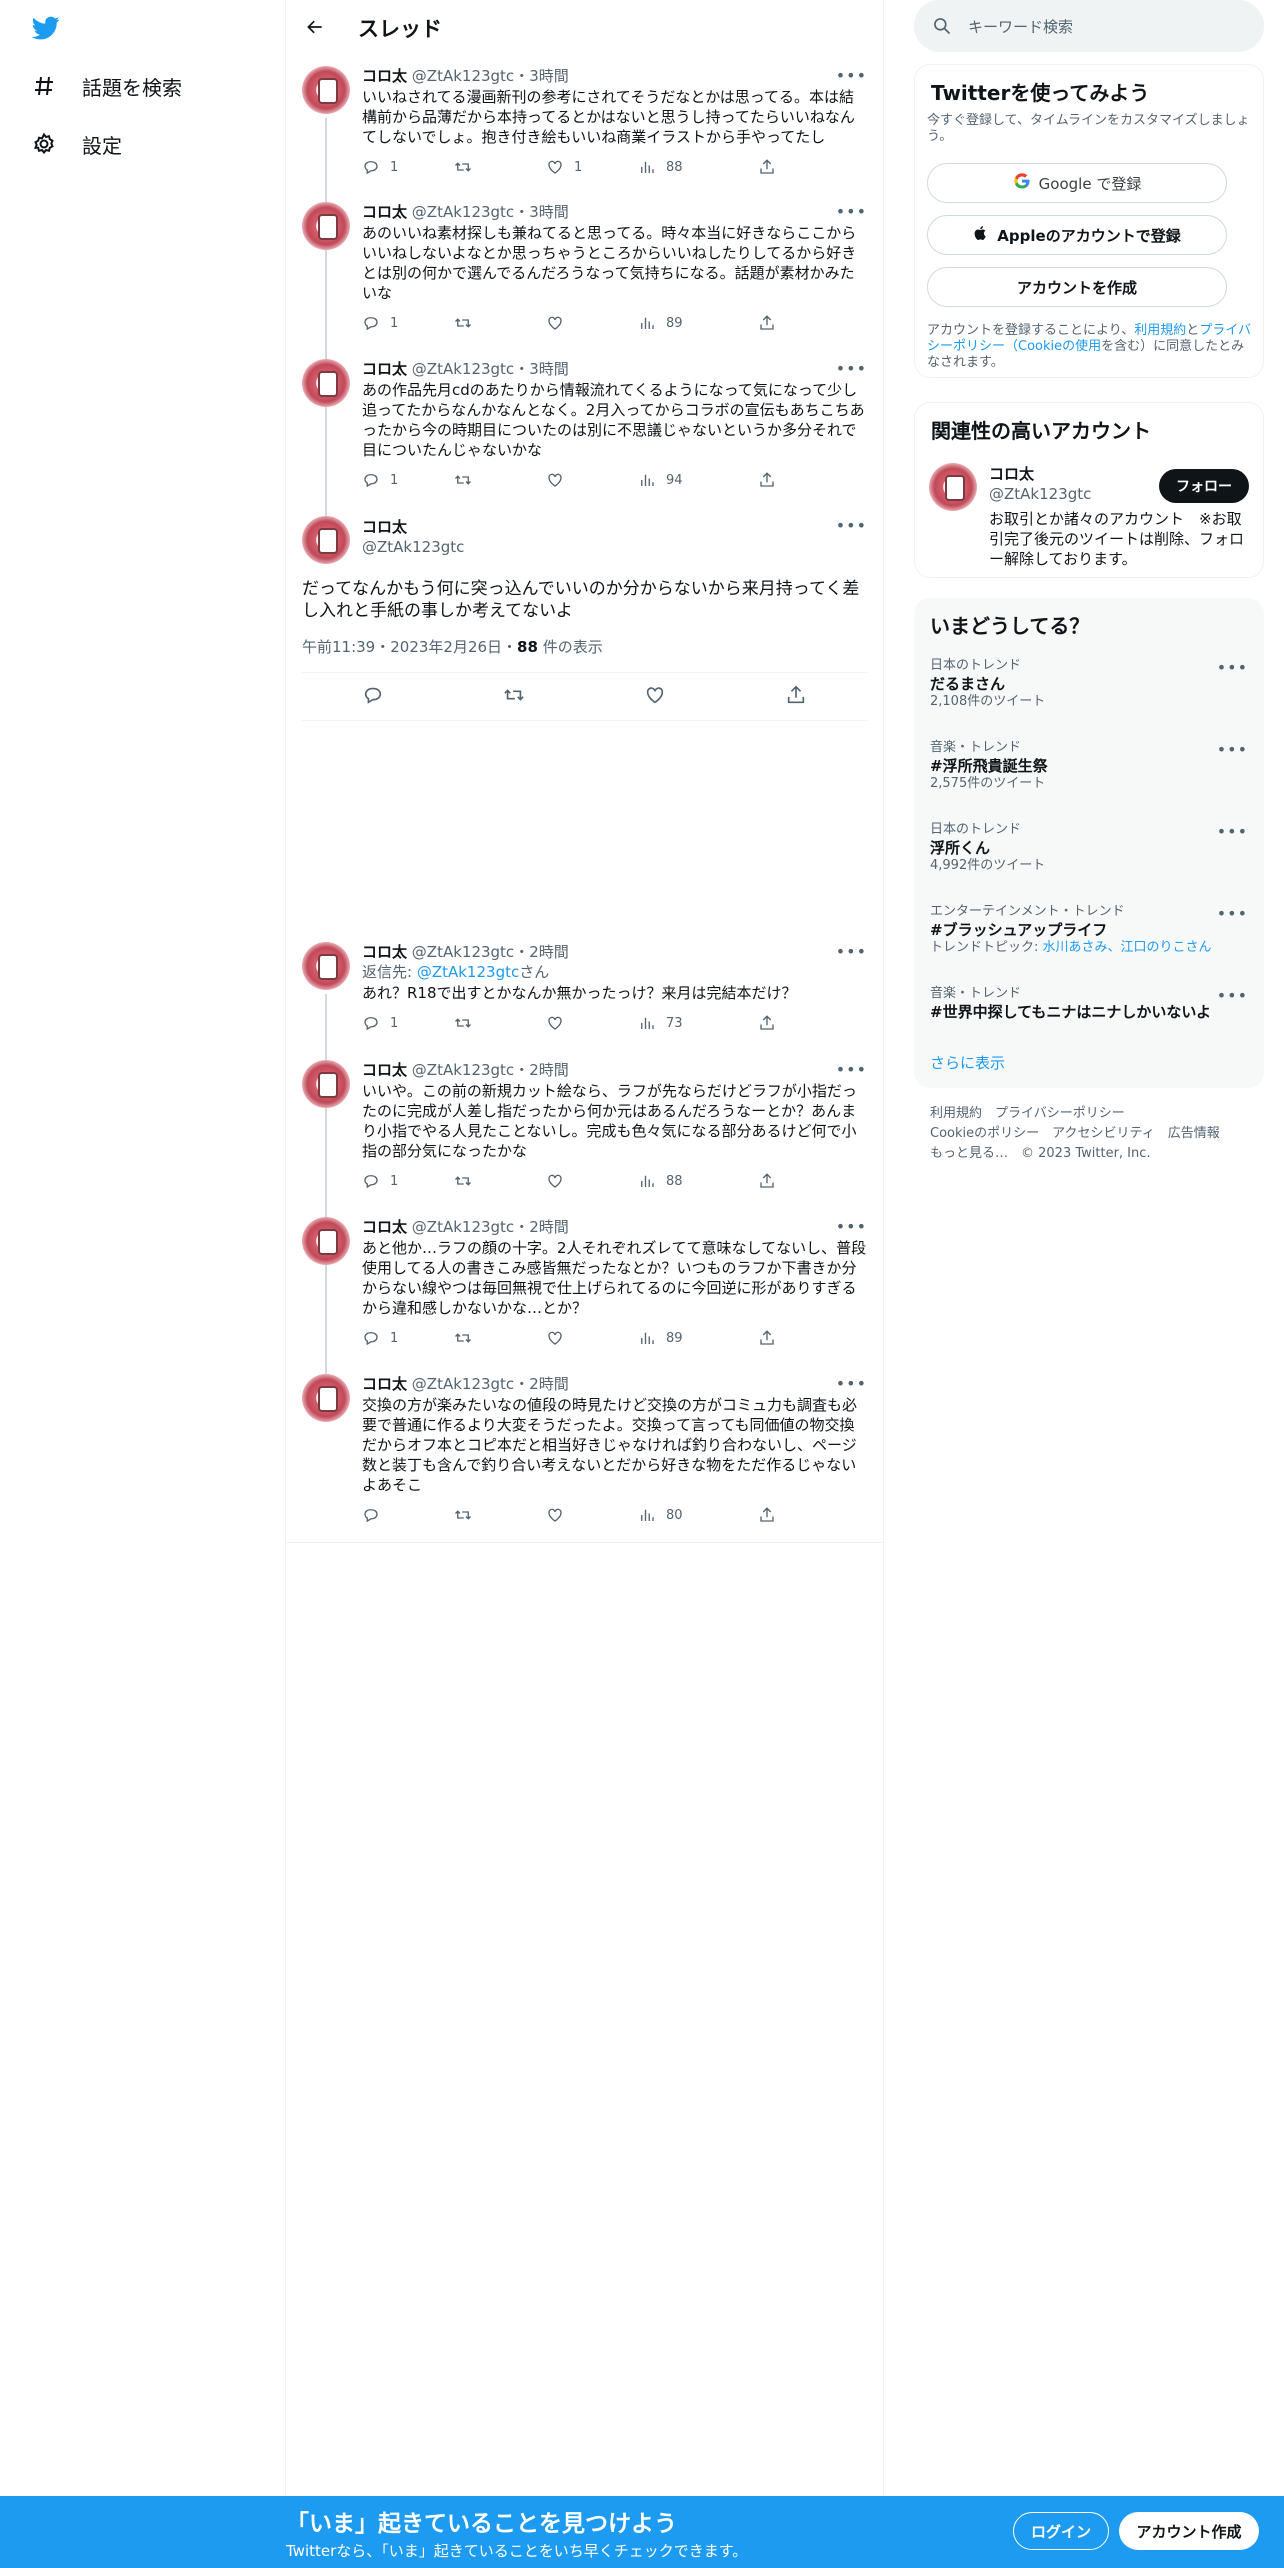  Describe the element at coordinates (1089, 766) in the screenshot. I see `trend-item: 音楽・トレンド #浮所飛貴誕生祭 2,575件のツイート •••` at that location.